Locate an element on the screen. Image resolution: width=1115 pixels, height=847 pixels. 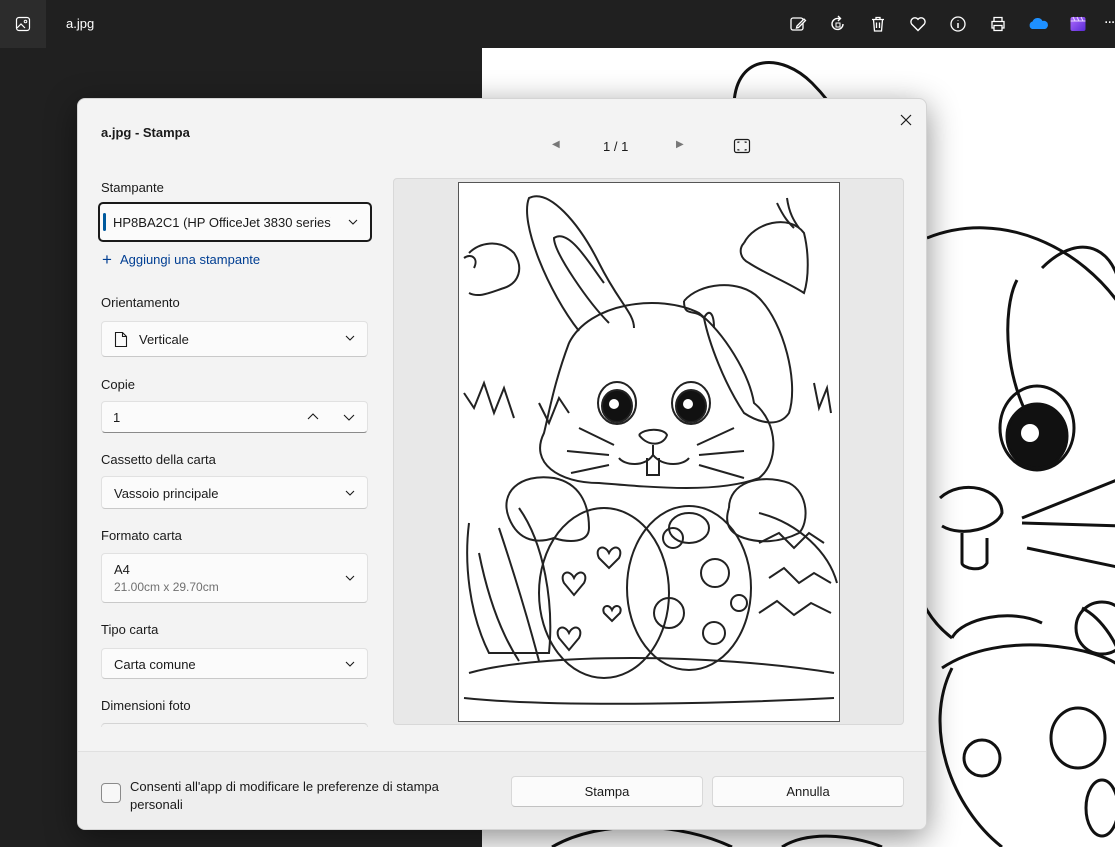
previous-page-icon: ◀ is located at coordinates (556, 144).